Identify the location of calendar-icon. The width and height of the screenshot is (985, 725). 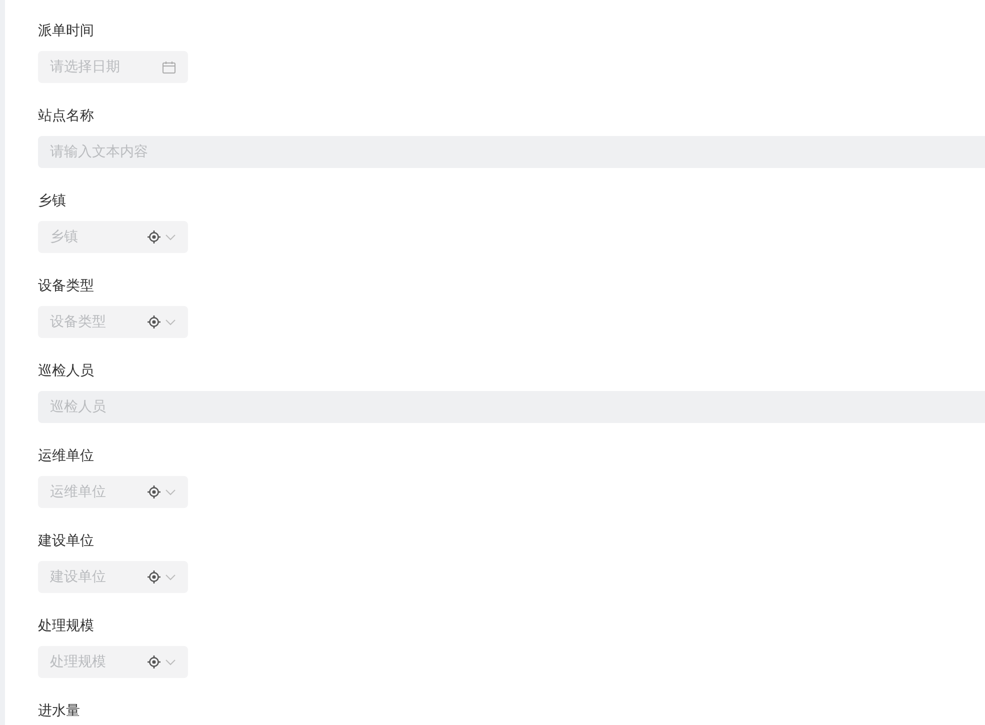
(169, 67).